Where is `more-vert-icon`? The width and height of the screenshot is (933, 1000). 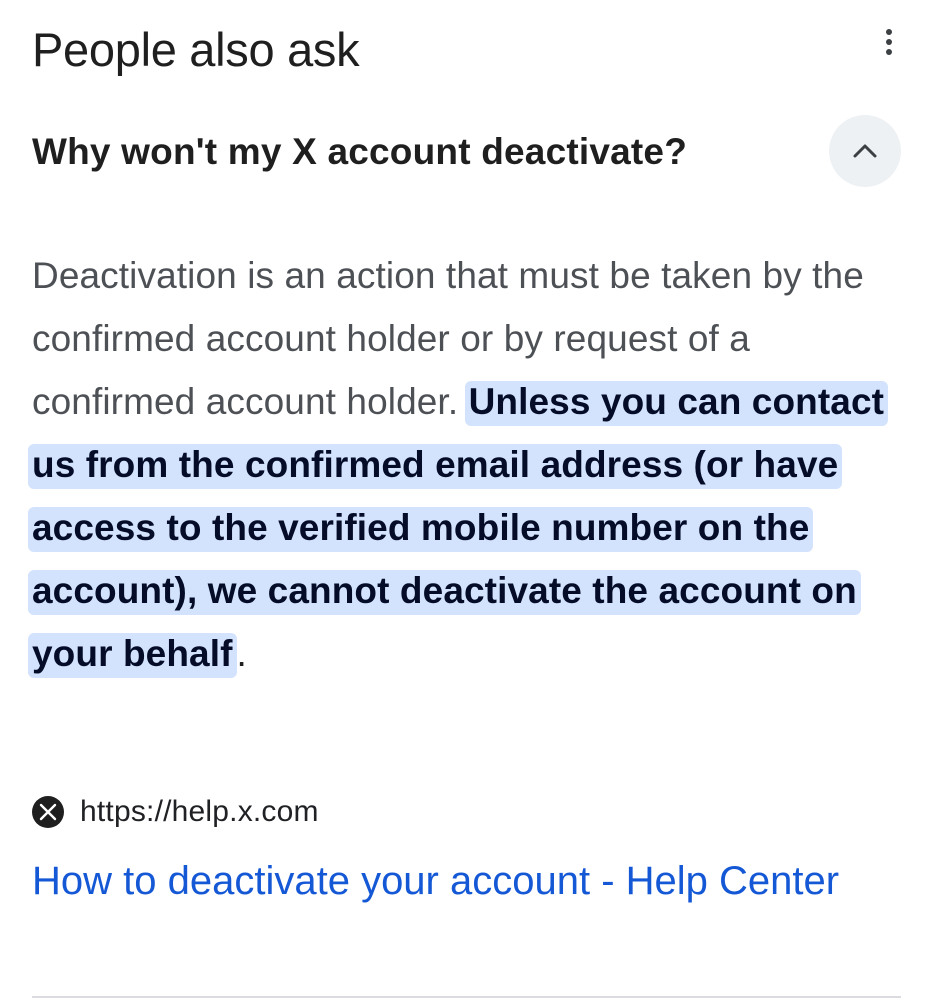 more-vert-icon is located at coordinates (889, 42).